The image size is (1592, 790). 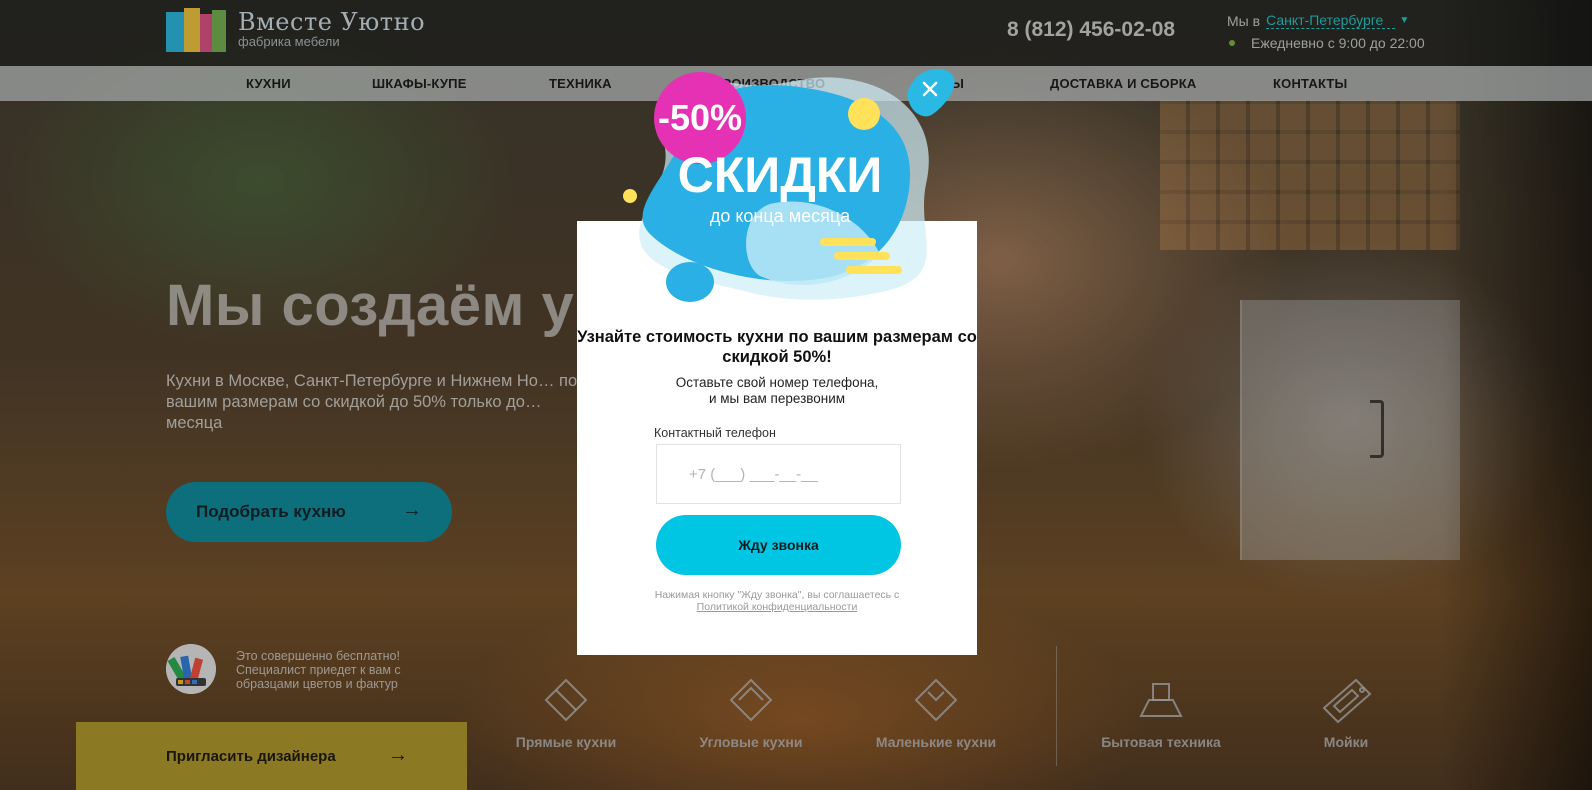 What do you see at coordinates (700, 117) in the screenshot?
I see `discount-badge-text: -50%` at bounding box center [700, 117].